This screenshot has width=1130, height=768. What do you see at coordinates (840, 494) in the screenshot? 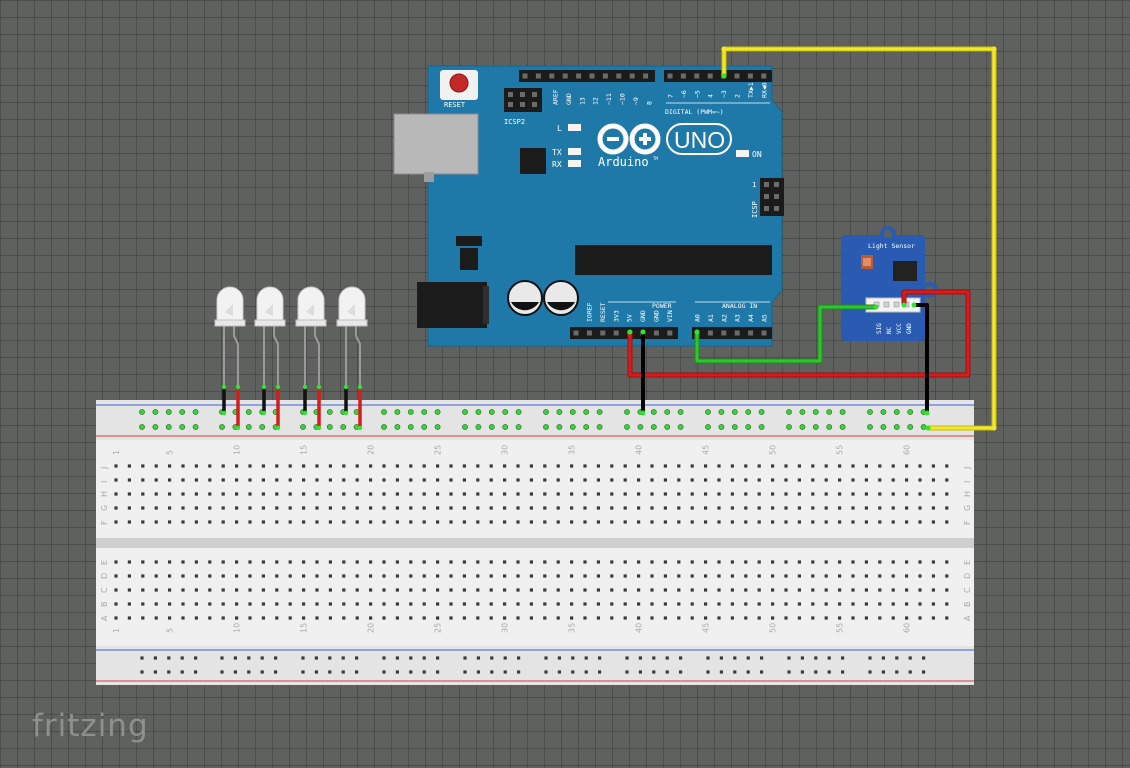
I see `hole-h55` at bounding box center [840, 494].